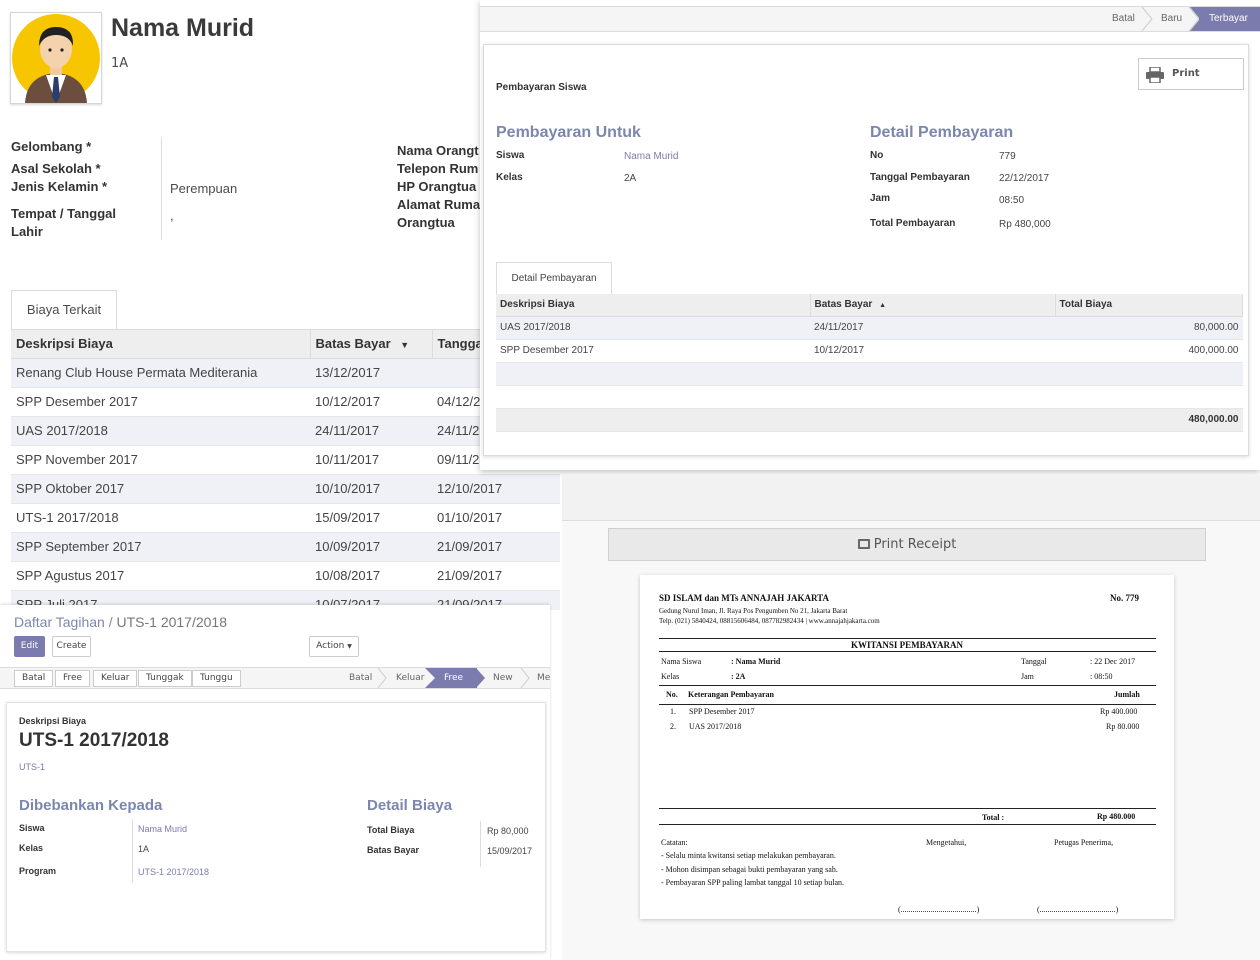 The height and width of the screenshot is (960, 1260). I want to click on total-value: Rp 480.000, so click(1116, 816).